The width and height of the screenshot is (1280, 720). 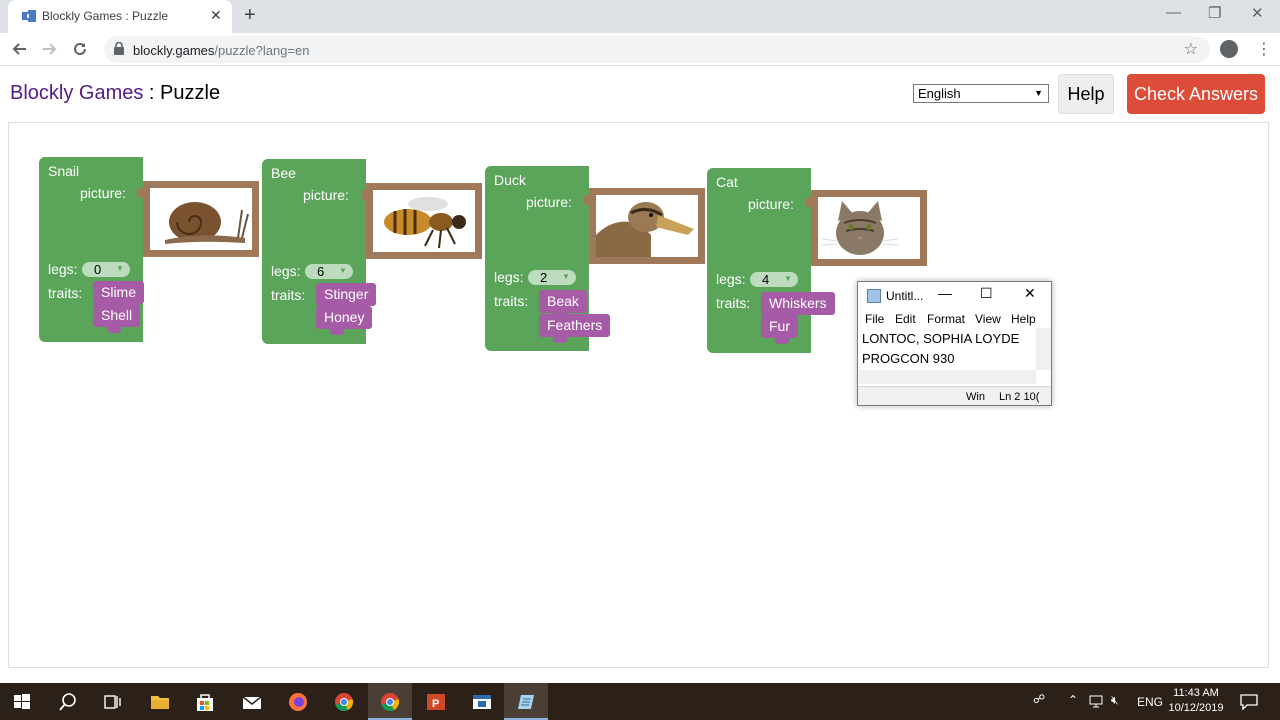 I want to click on trait-block: Whiskers, so click(x=798, y=306).